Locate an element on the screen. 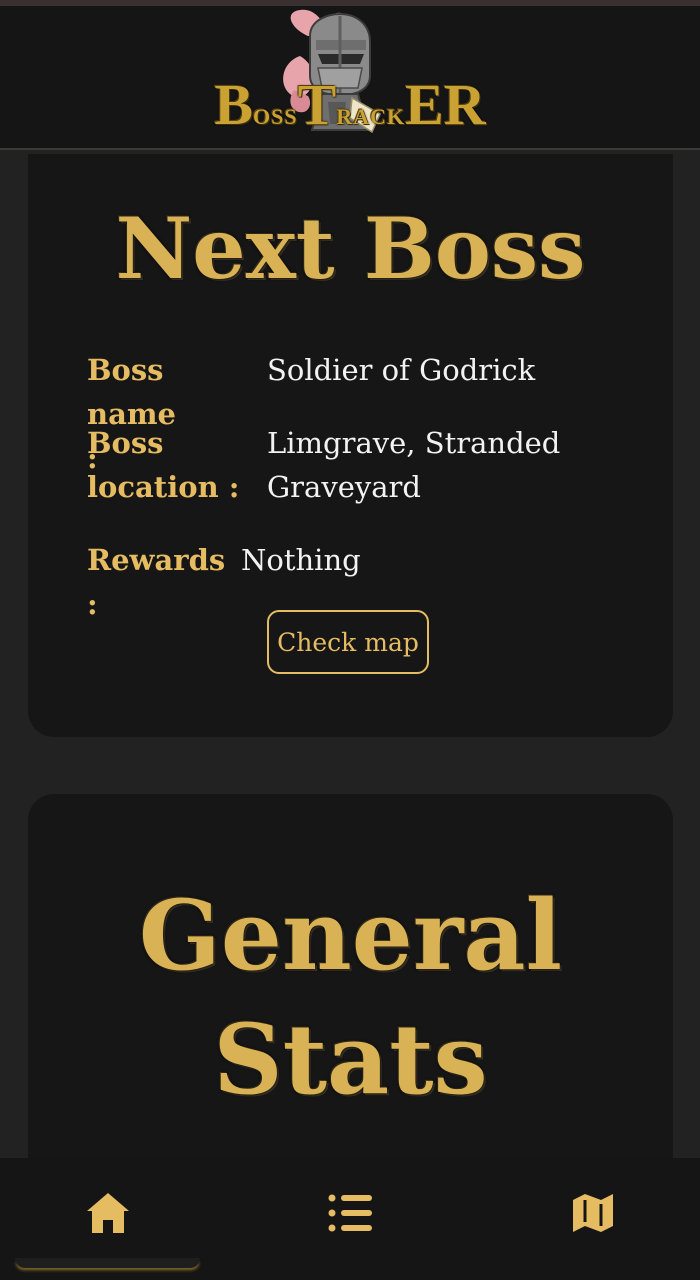 The width and height of the screenshot is (700, 1280). rewards-value: Nothing is located at coordinates (301, 560).